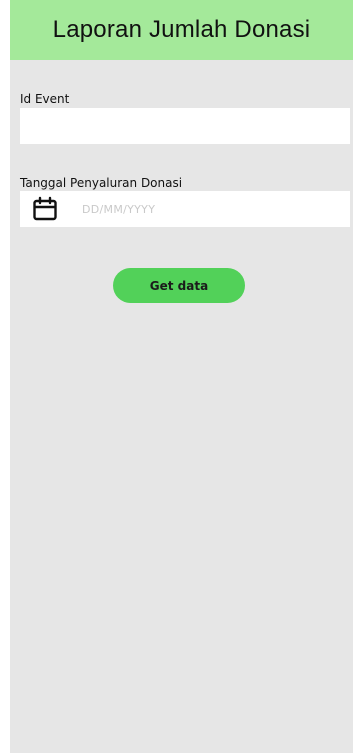 Image resolution: width=353 pixels, height=753 pixels. Describe the element at coordinates (185, 126) in the screenshot. I see `event-id-input` at that location.